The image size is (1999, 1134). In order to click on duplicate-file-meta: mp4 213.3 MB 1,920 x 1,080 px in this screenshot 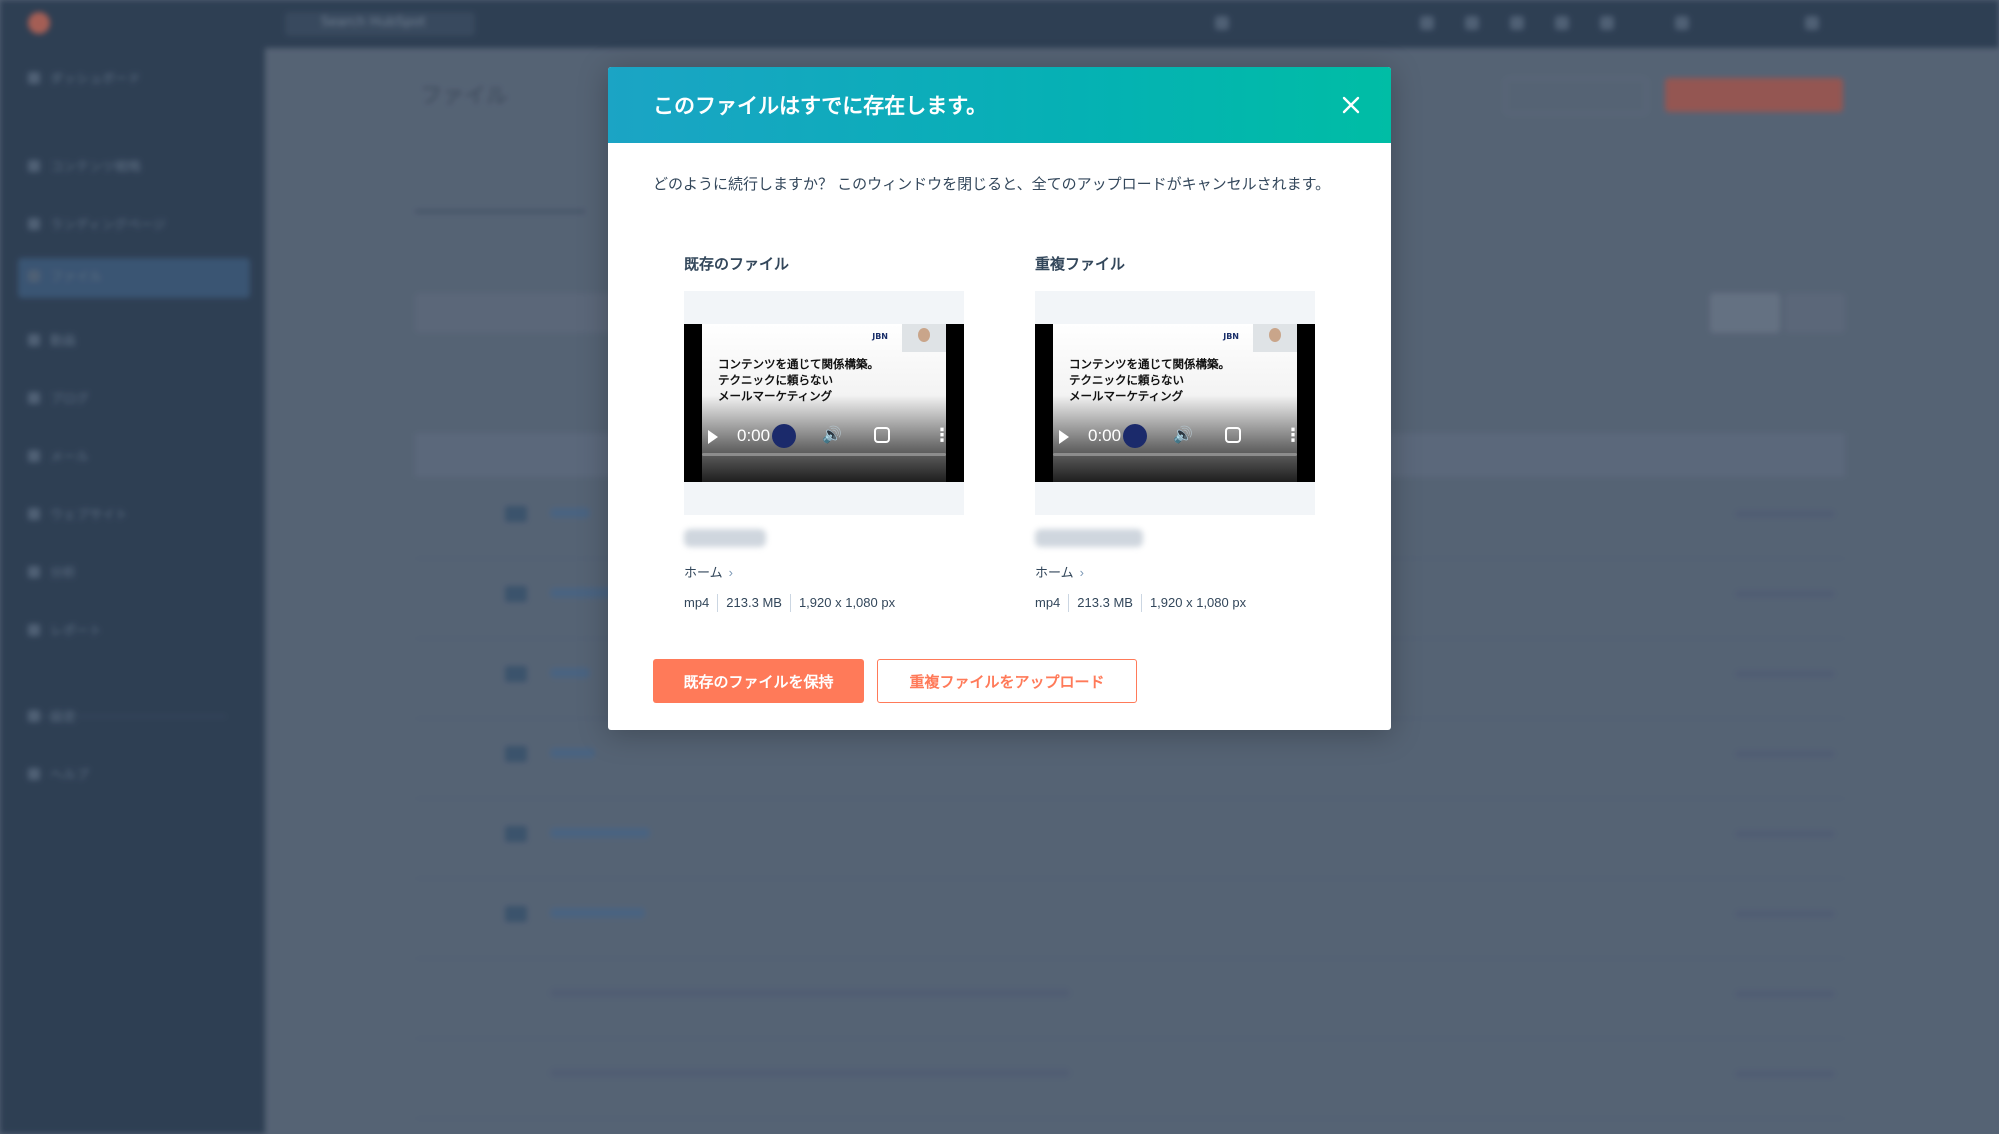, I will do `click(1144, 603)`.